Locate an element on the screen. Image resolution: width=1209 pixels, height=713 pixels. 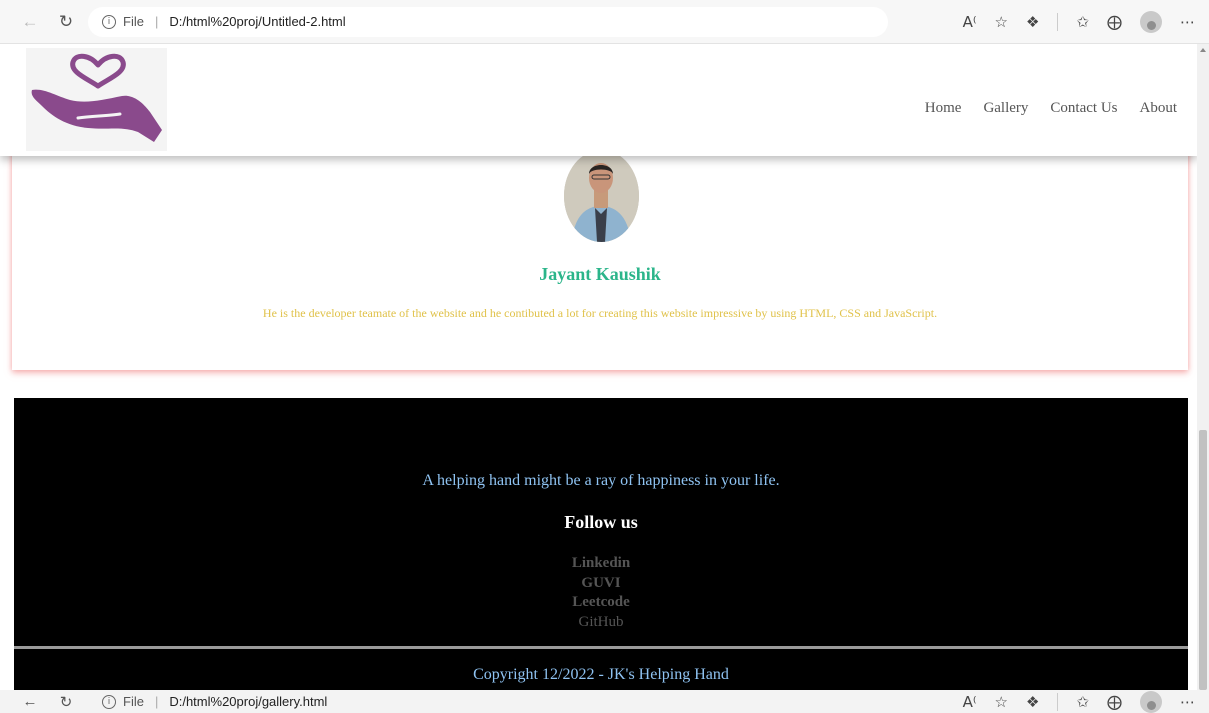
follow-us-heading: Follow us is located at coordinates (601, 522).